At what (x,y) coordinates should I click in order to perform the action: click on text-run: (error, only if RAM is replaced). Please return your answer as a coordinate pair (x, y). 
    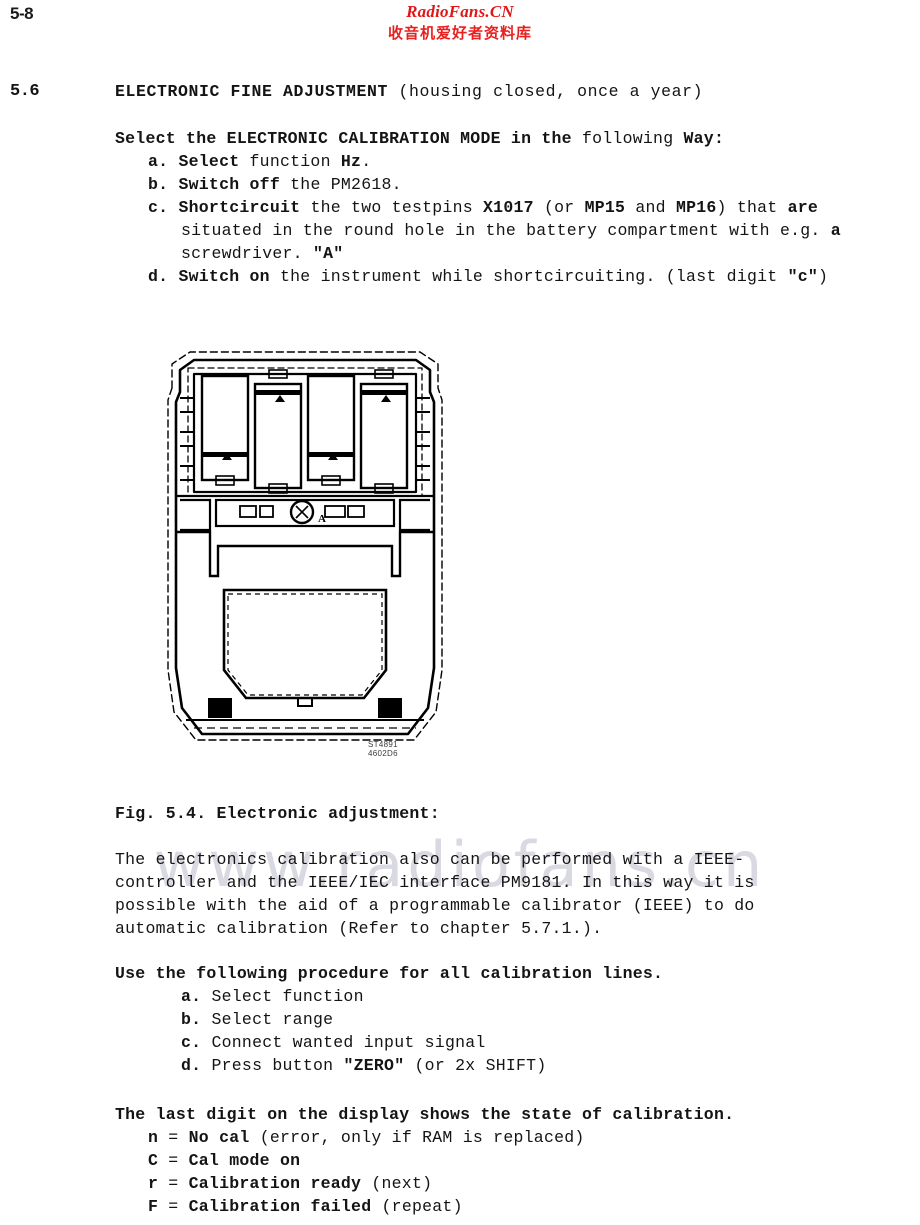
    Looking at the image, I should click on (417, 1137).